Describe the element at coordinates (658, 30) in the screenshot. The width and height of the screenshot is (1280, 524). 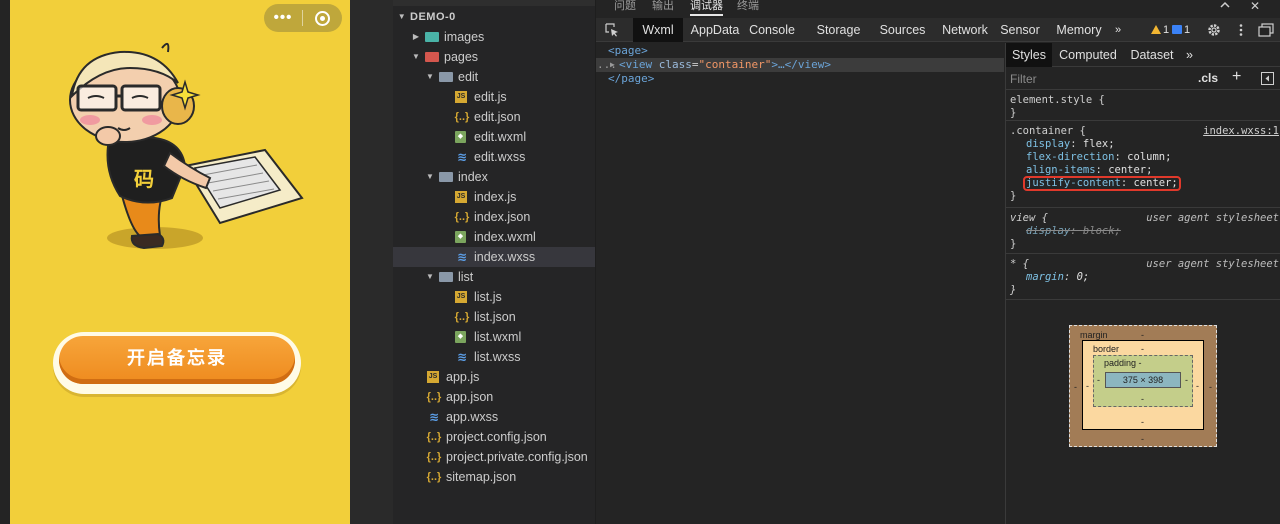
I see `devtools-tab-wxml: Wxml` at that location.